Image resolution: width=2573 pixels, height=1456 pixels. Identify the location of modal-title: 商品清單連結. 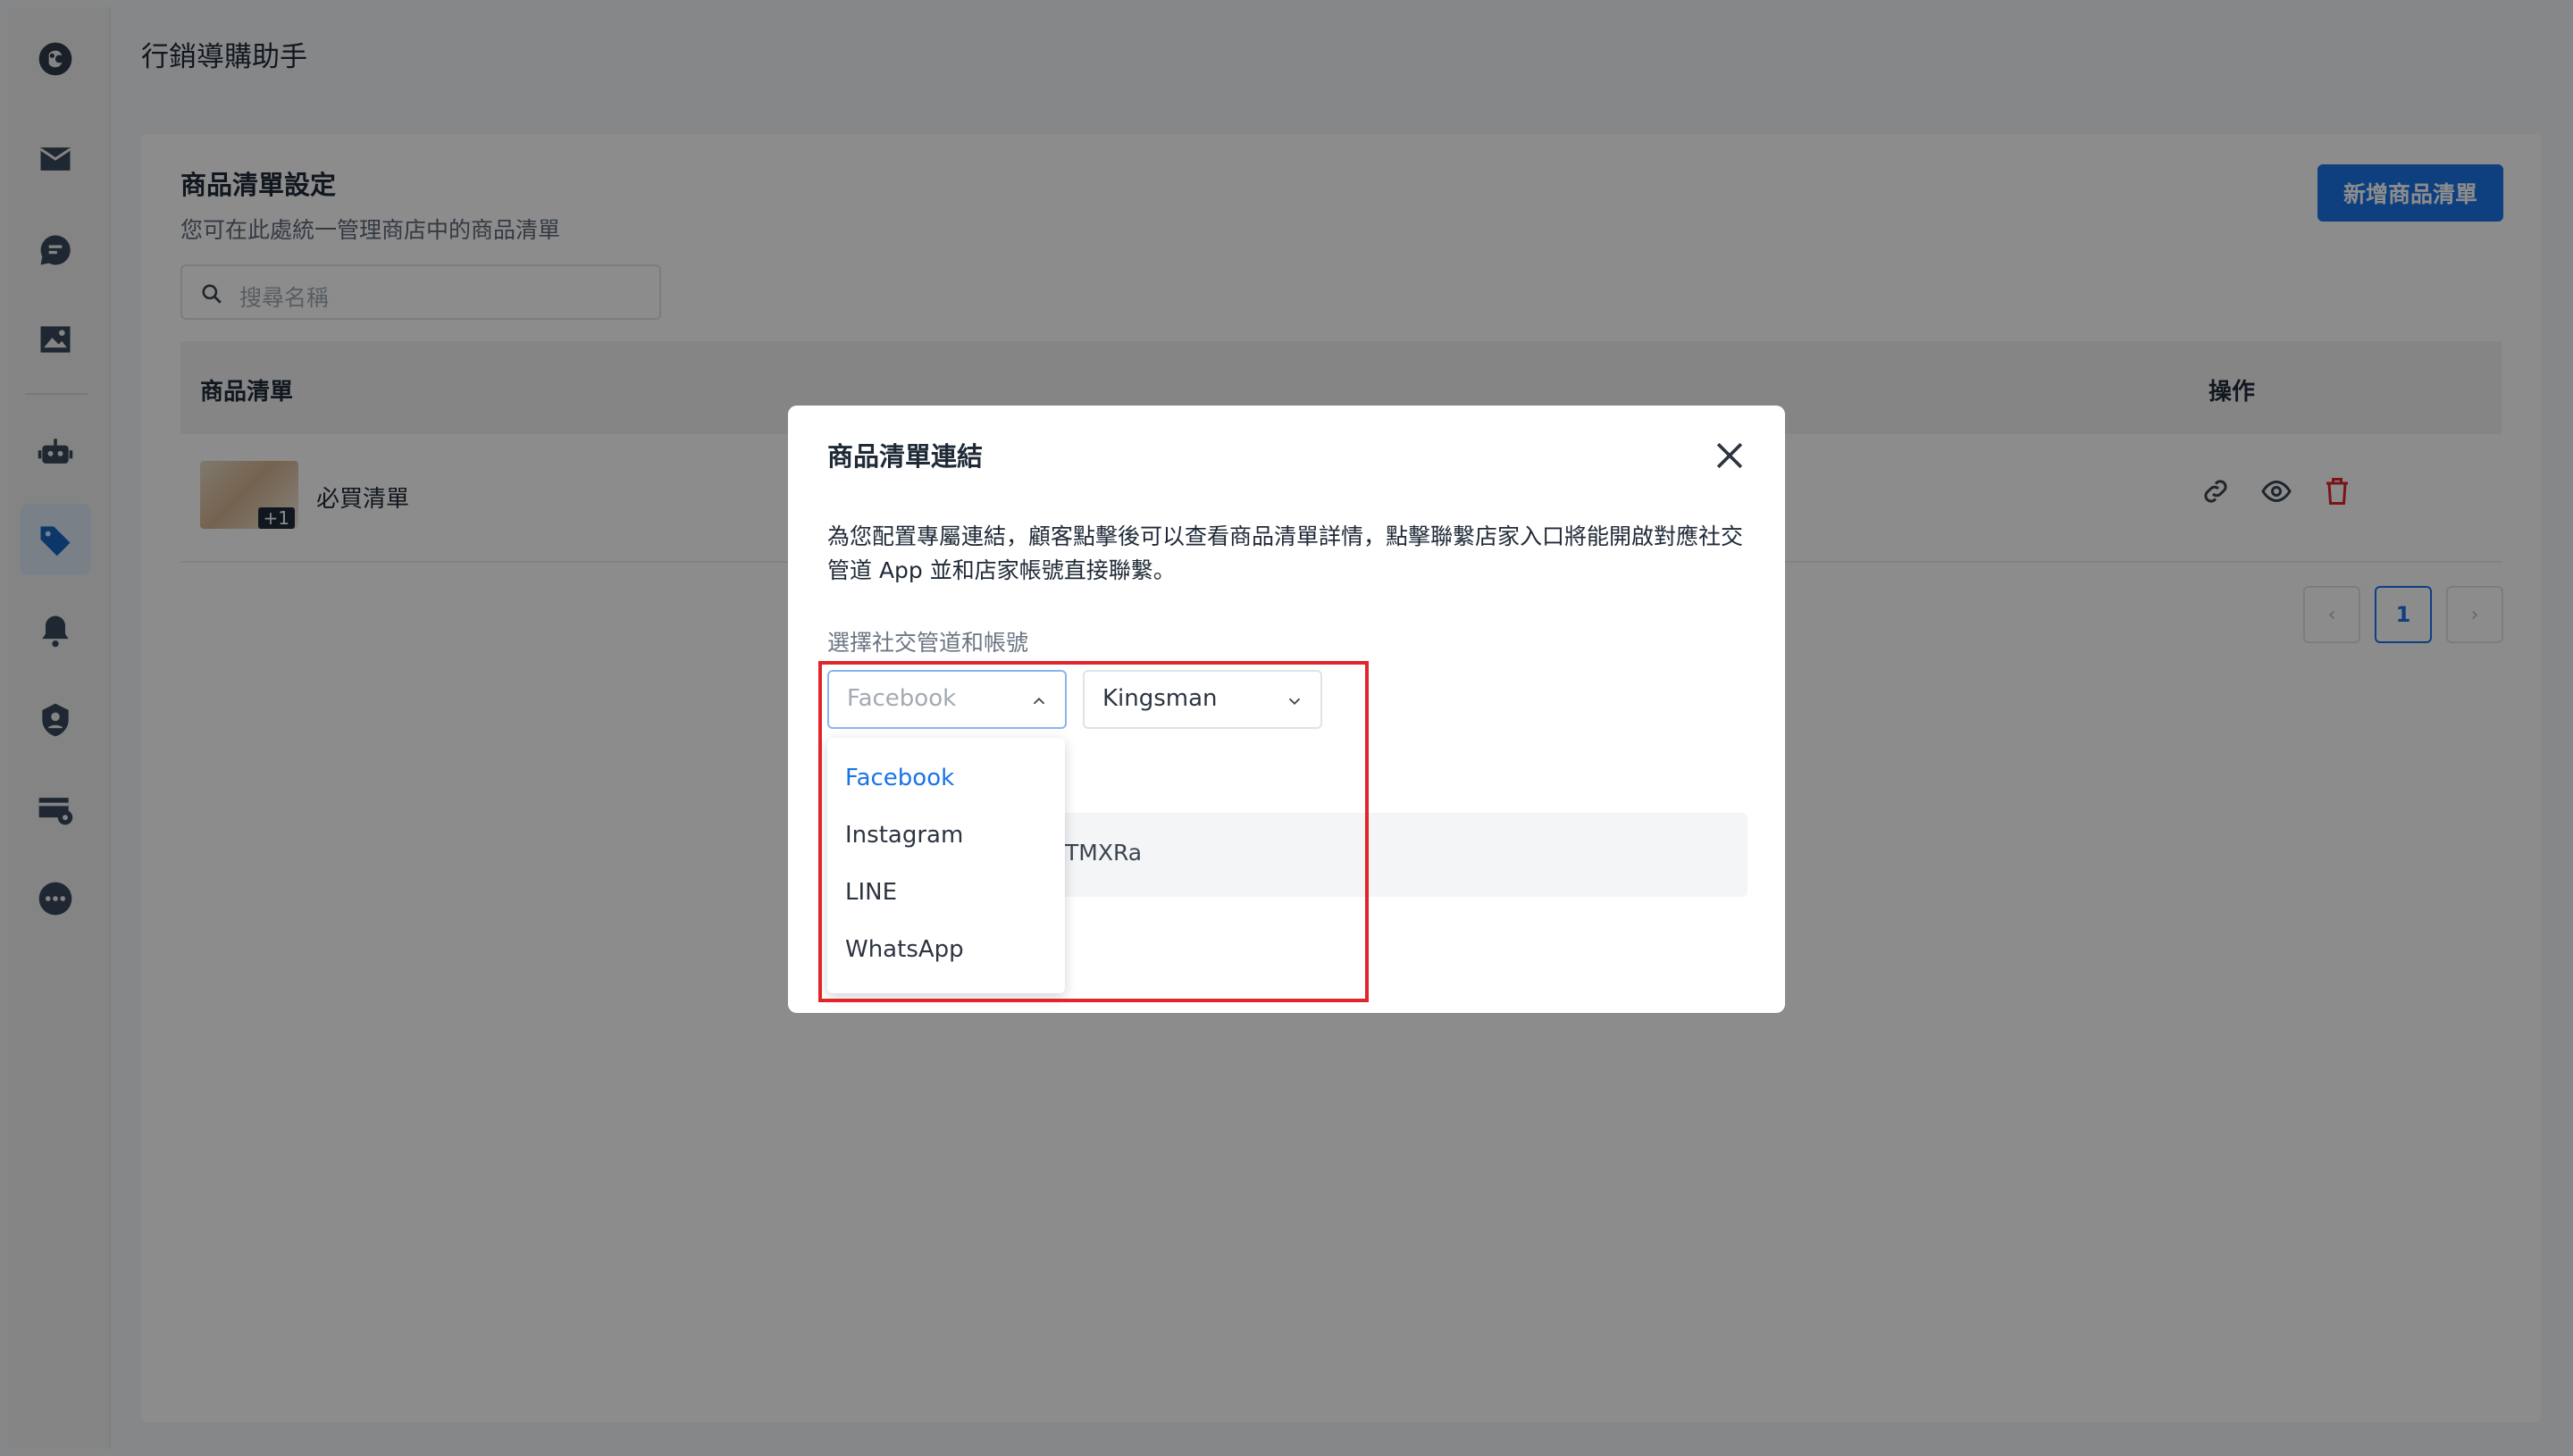
(905, 456).